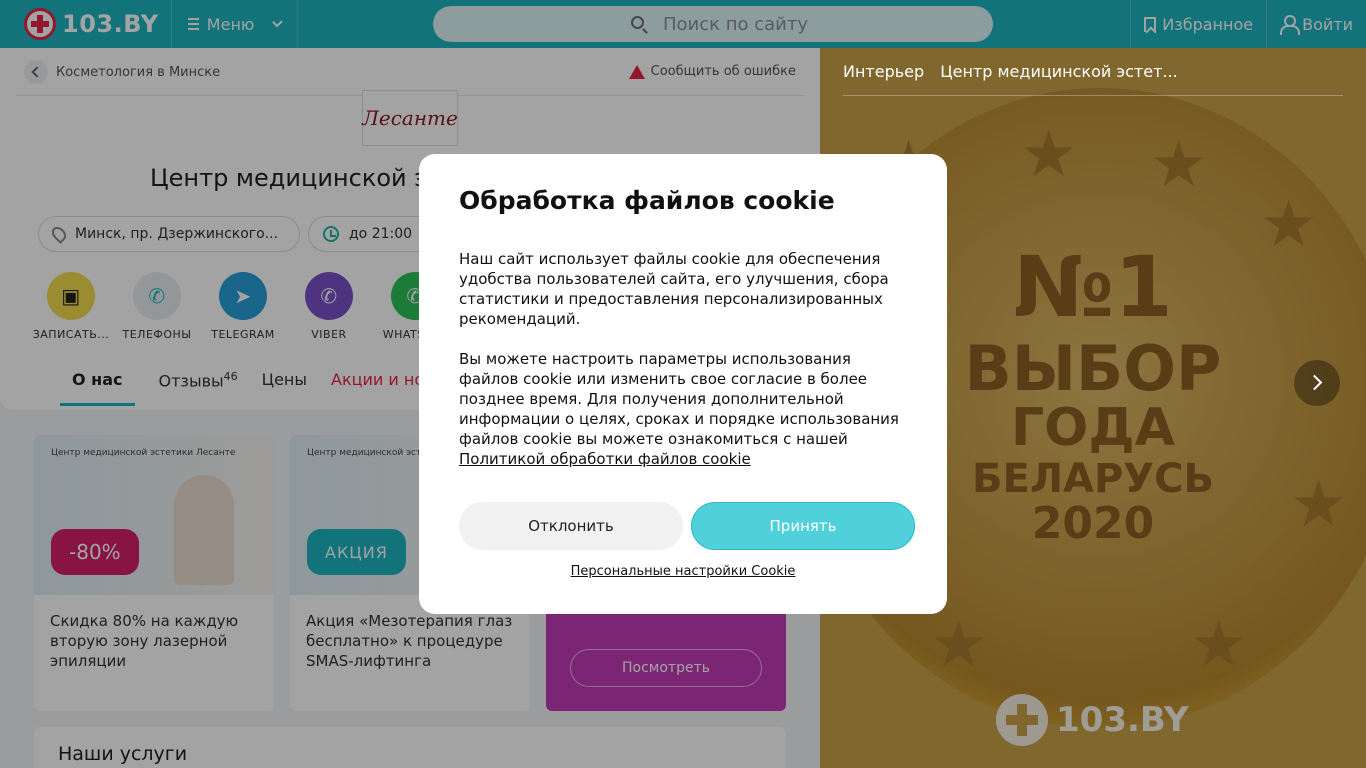 This screenshot has height=768, width=1366. What do you see at coordinates (803, 526) in the screenshot?
I see `accept-button: Принять` at bounding box center [803, 526].